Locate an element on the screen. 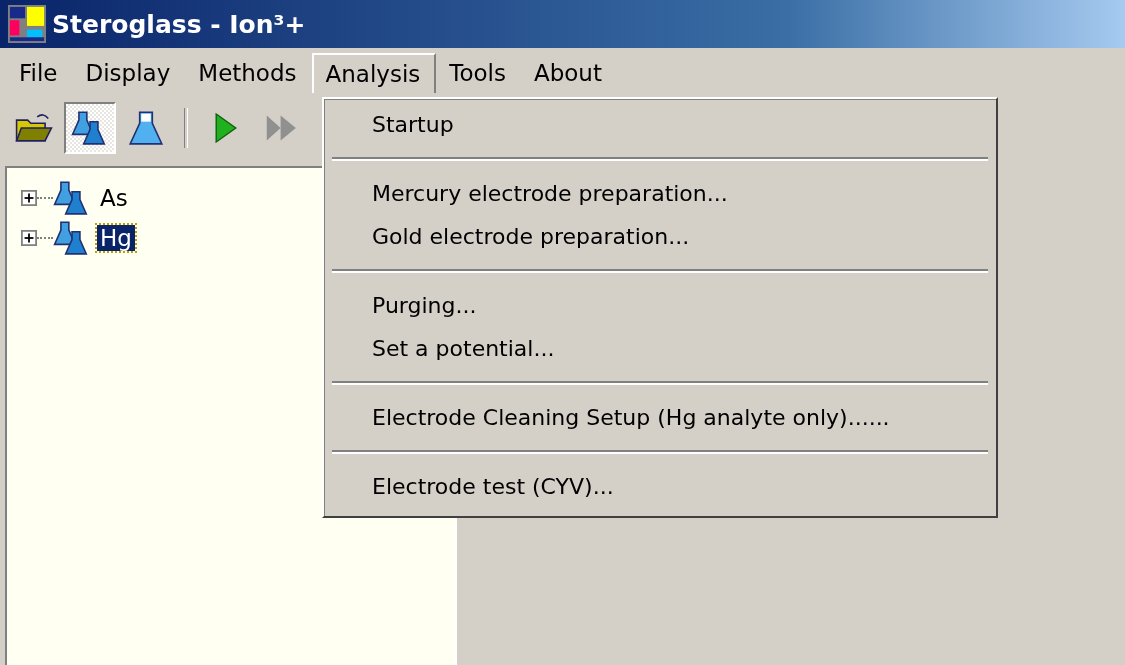 Image resolution: width=1125 pixels, height=665 pixels. menu-option: Startup is located at coordinates (660, 124).